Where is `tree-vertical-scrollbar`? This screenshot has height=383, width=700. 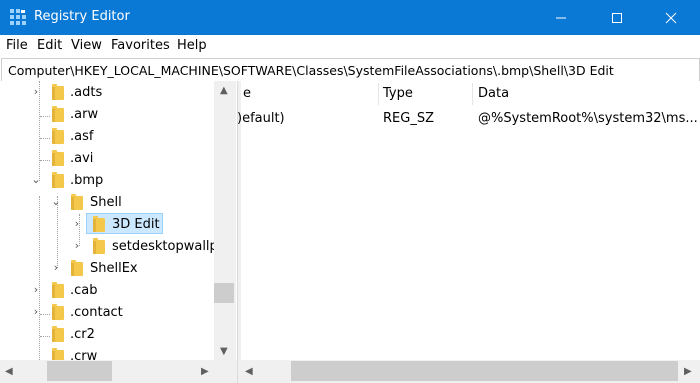
tree-vertical-scrollbar is located at coordinates (225, 222).